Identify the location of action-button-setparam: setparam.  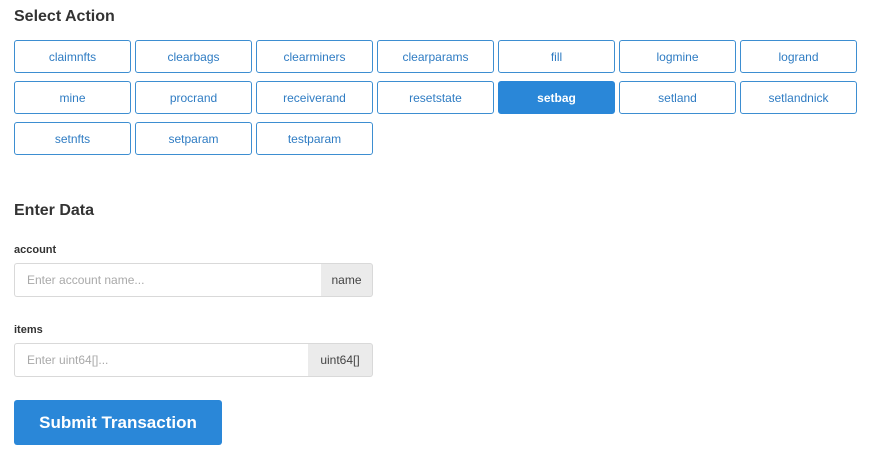
(193, 138).